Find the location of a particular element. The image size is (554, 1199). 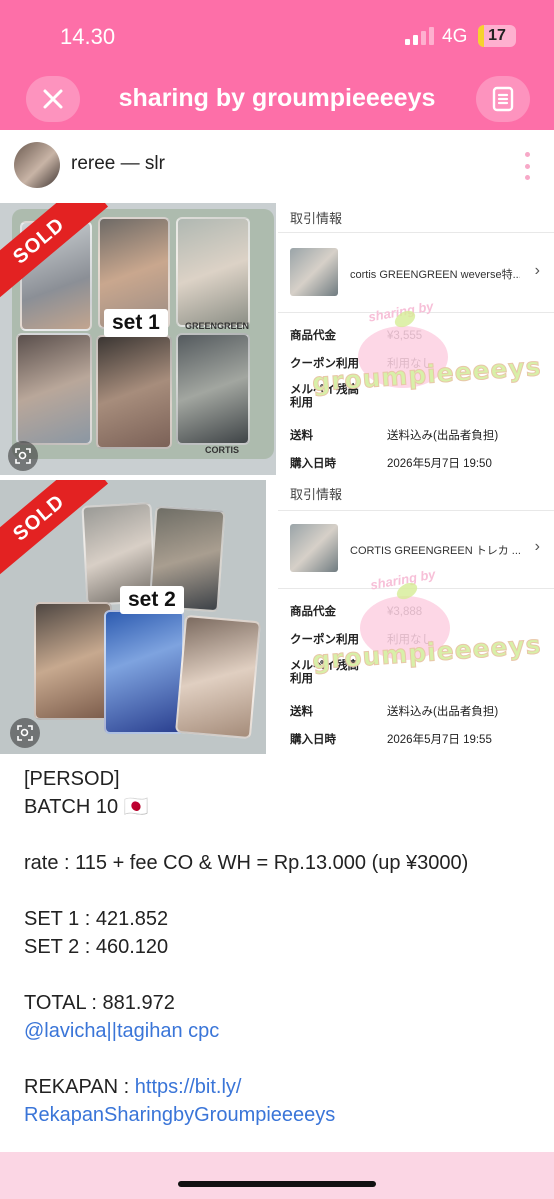

photo-set-2: SOLD set 2 is located at coordinates (133, 617).